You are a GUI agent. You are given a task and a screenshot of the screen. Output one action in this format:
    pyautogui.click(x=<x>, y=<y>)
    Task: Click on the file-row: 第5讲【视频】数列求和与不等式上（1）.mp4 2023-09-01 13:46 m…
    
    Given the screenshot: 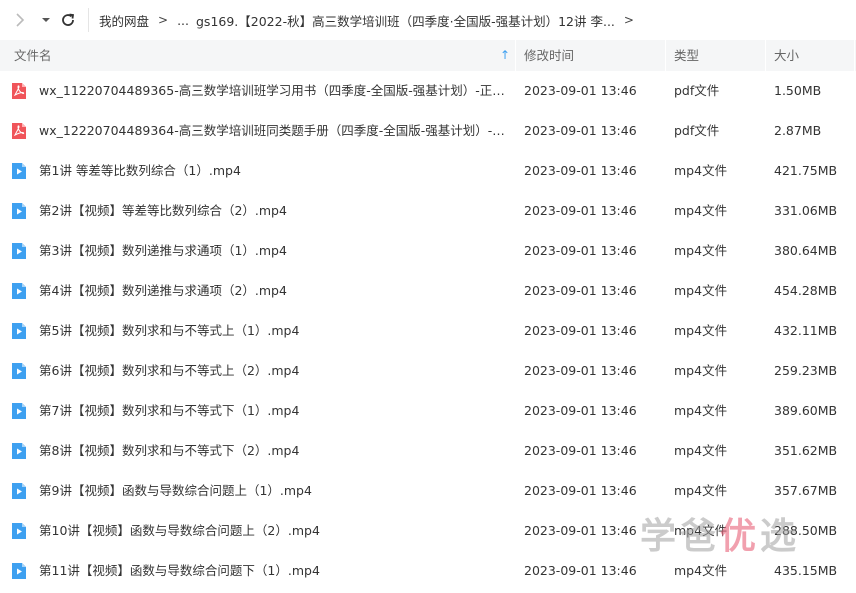 What is the action you would take?
    pyautogui.click(x=428, y=331)
    